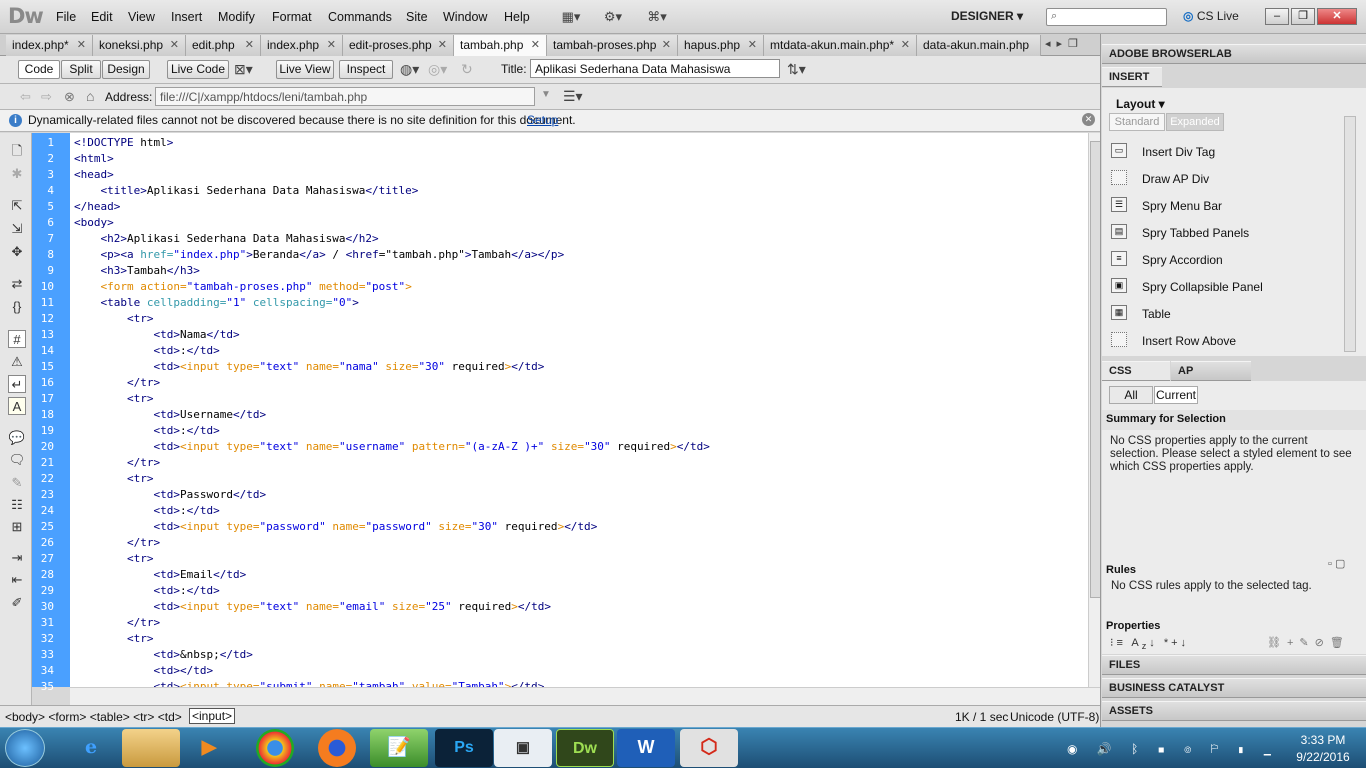 Image resolution: width=1366 pixels, height=768 pixels. What do you see at coordinates (17, 229) in the screenshot?
I see `collapse-selection-icon: ⇲` at bounding box center [17, 229].